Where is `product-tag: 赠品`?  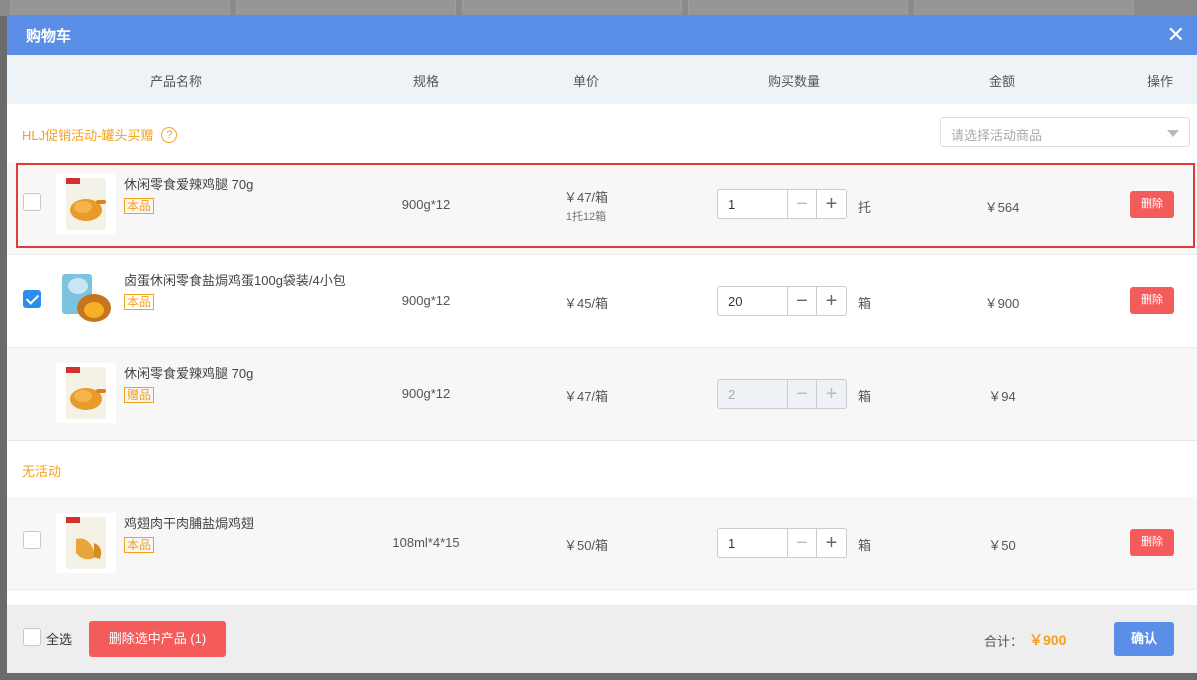 product-tag: 赠品 is located at coordinates (139, 395).